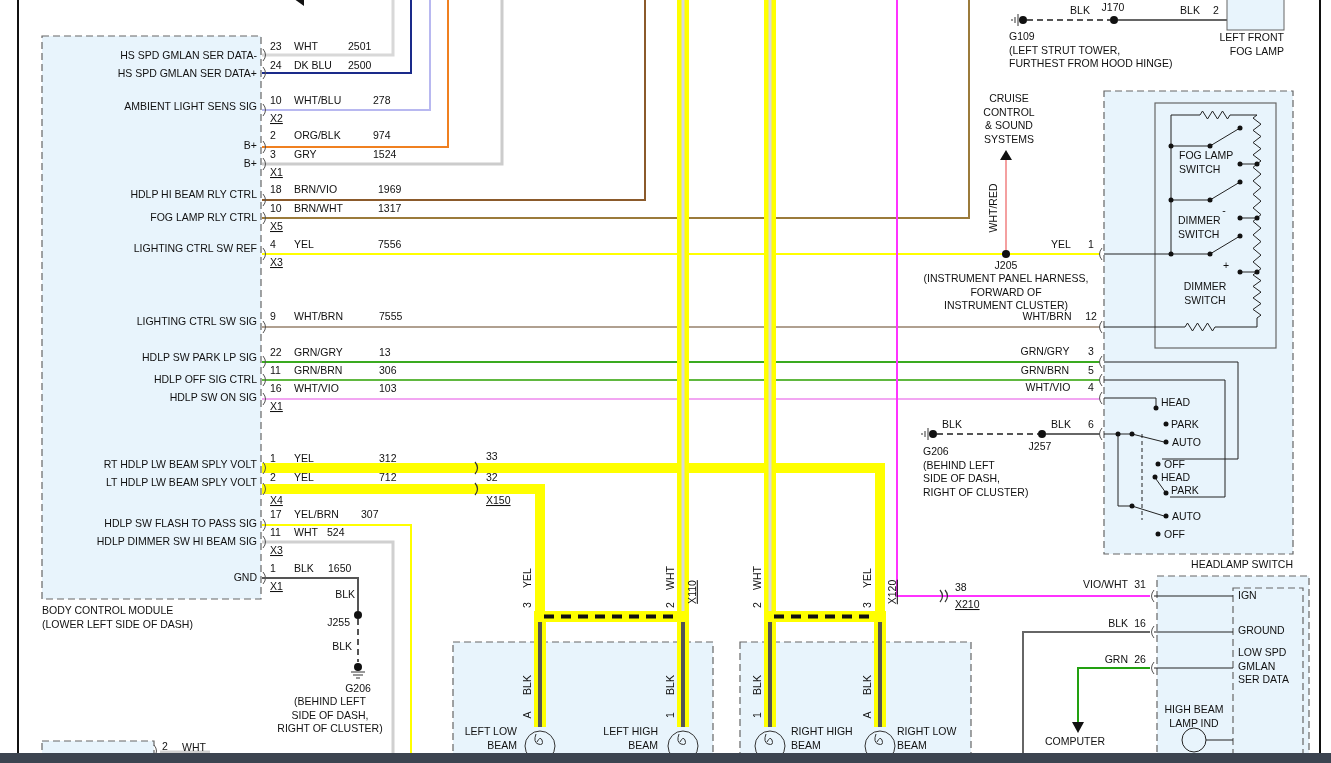 The height and width of the screenshot is (763, 1331). Describe the element at coordinates (358, 640) in the screenshot. I see `dashed-wire` at that location.